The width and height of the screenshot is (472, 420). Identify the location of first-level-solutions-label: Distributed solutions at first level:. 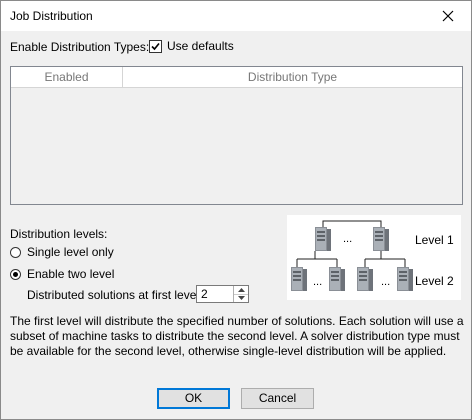
(115, 295).